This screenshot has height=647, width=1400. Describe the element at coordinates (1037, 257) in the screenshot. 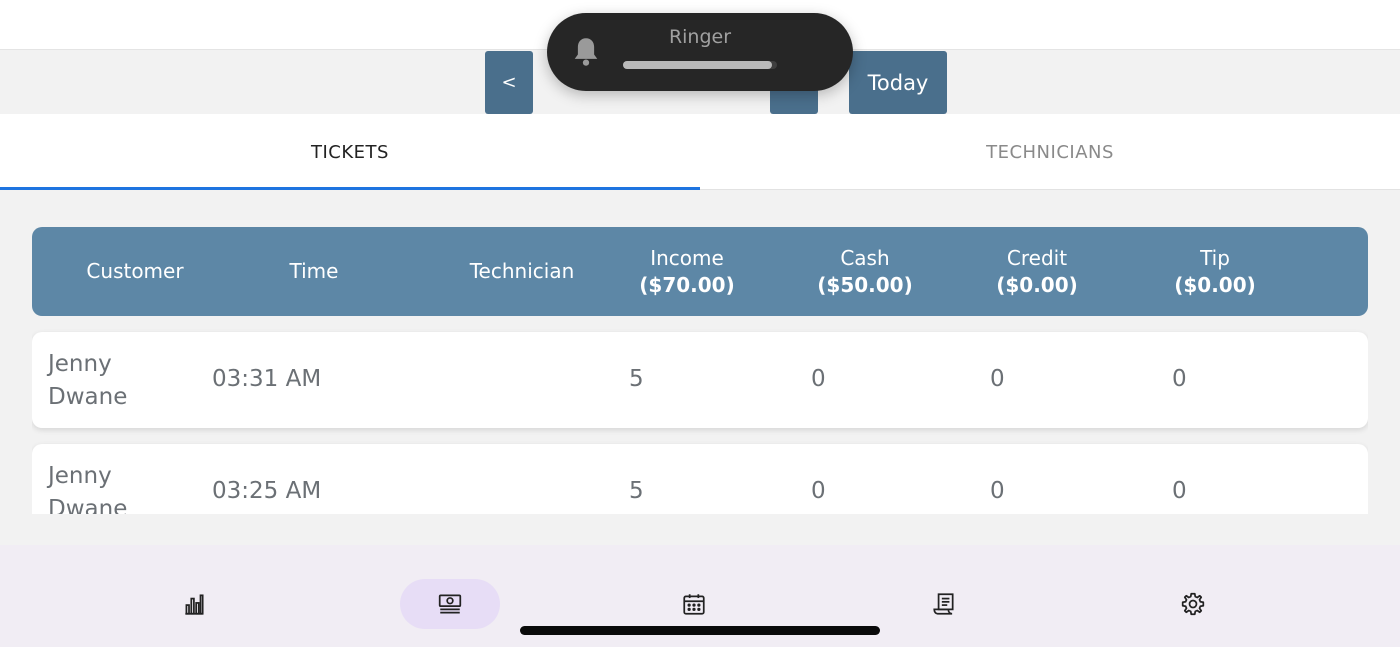

I see `column-label: Credit` at that location.